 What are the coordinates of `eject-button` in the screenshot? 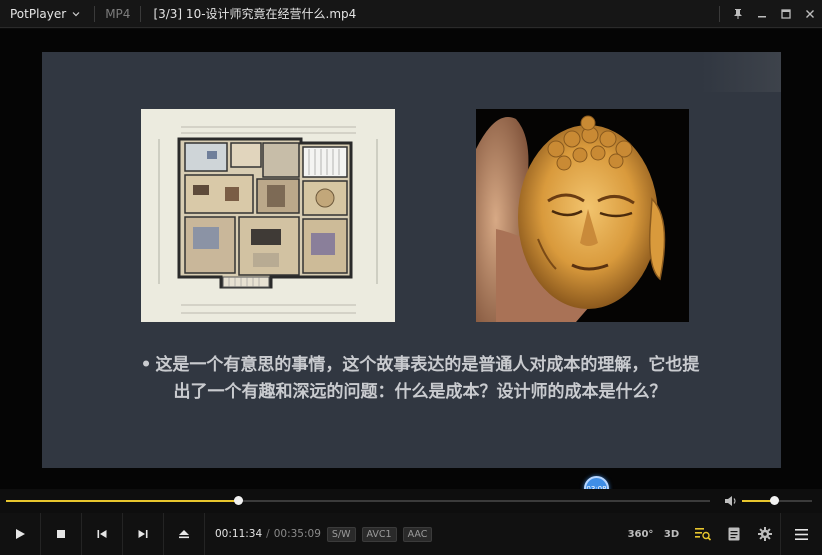 It's located at (184, 534).